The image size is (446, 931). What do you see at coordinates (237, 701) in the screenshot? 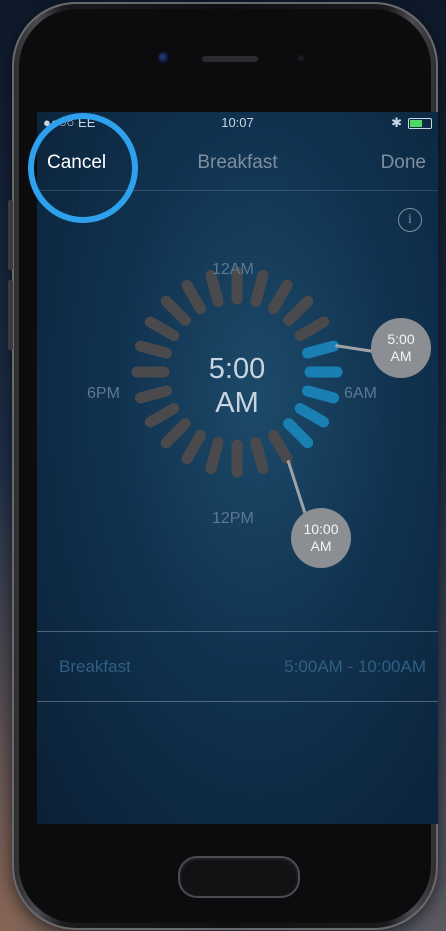
I see `row-divider-bottom` at bounding box center [237, 701].